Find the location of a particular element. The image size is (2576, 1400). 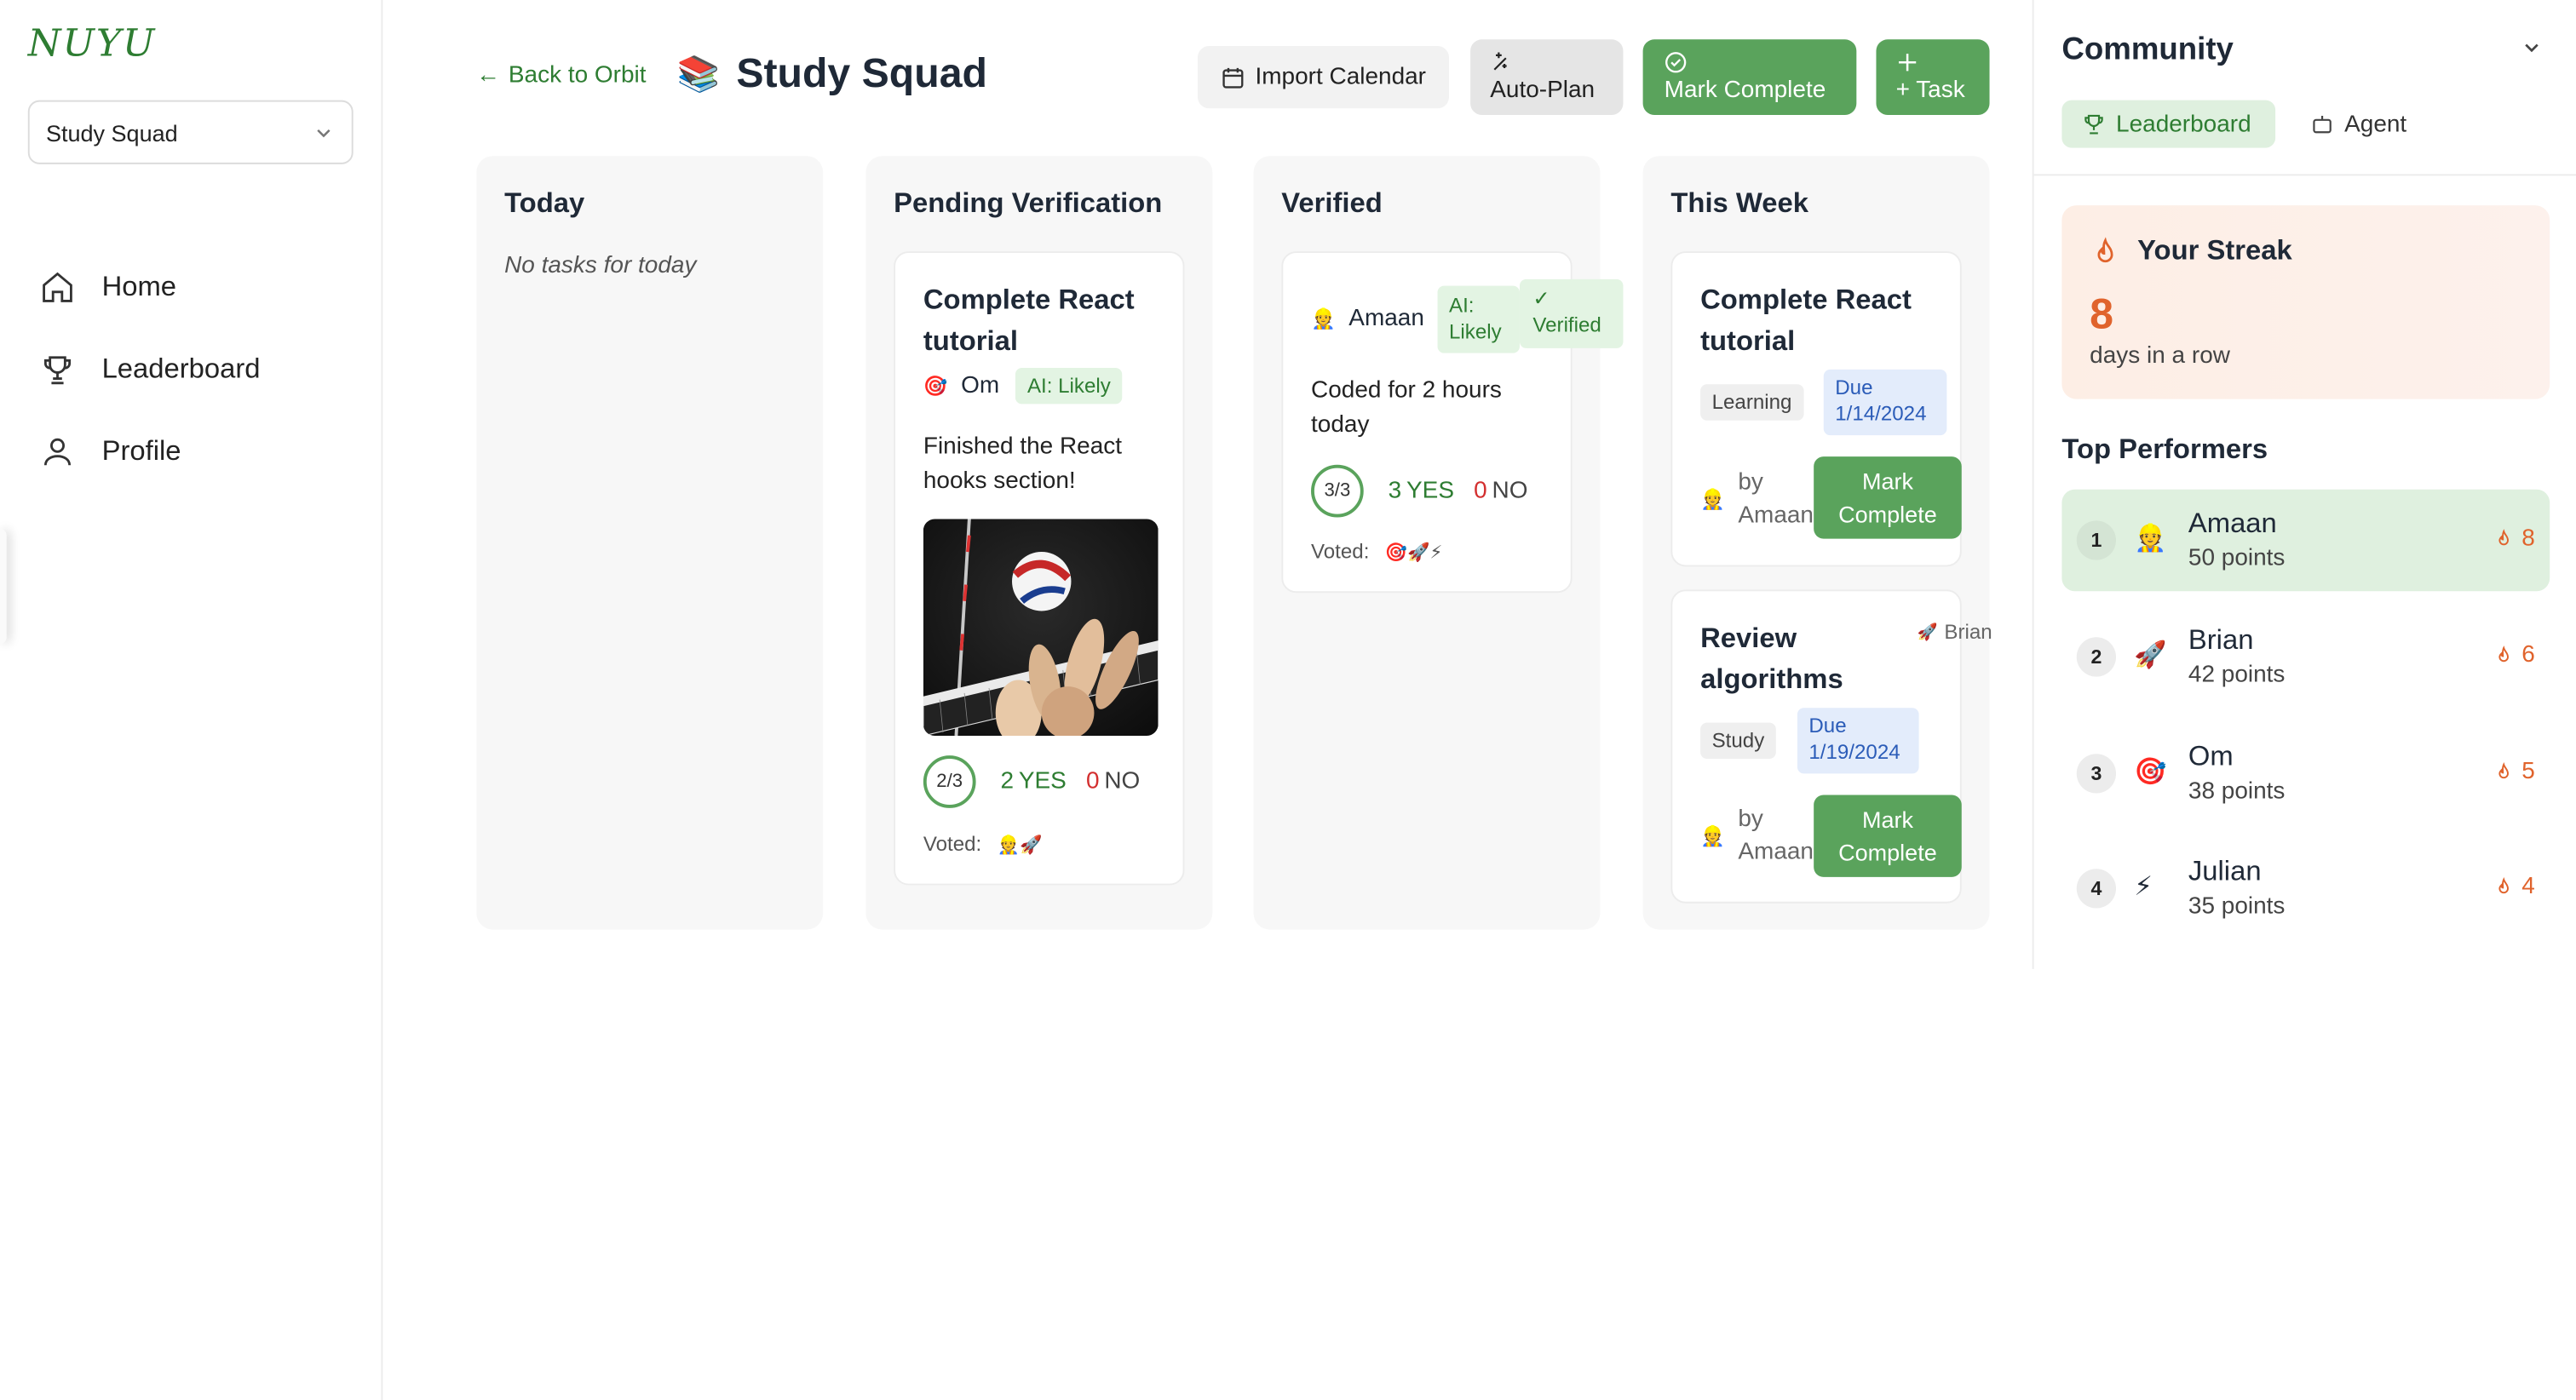

streak-value: 8 is located at coordinates (2102, 314).